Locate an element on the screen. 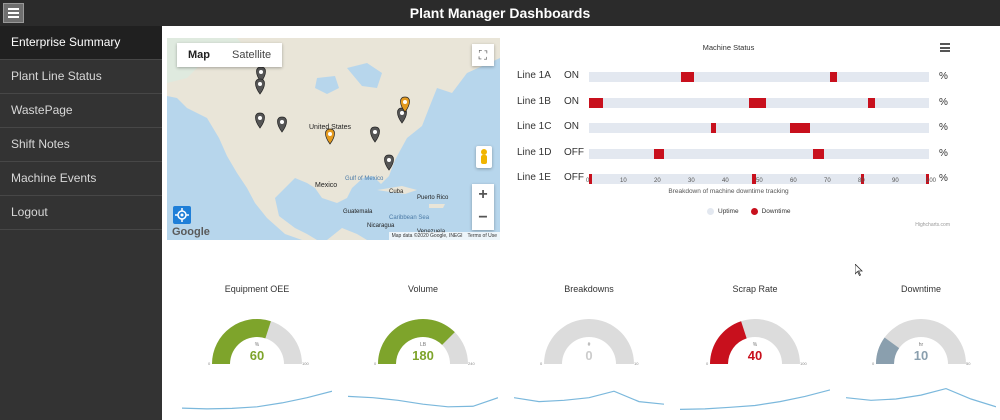 The width and height of the screenshot is (1000, 420). x-tick-label: 10 is located at coordinates (623, 181).